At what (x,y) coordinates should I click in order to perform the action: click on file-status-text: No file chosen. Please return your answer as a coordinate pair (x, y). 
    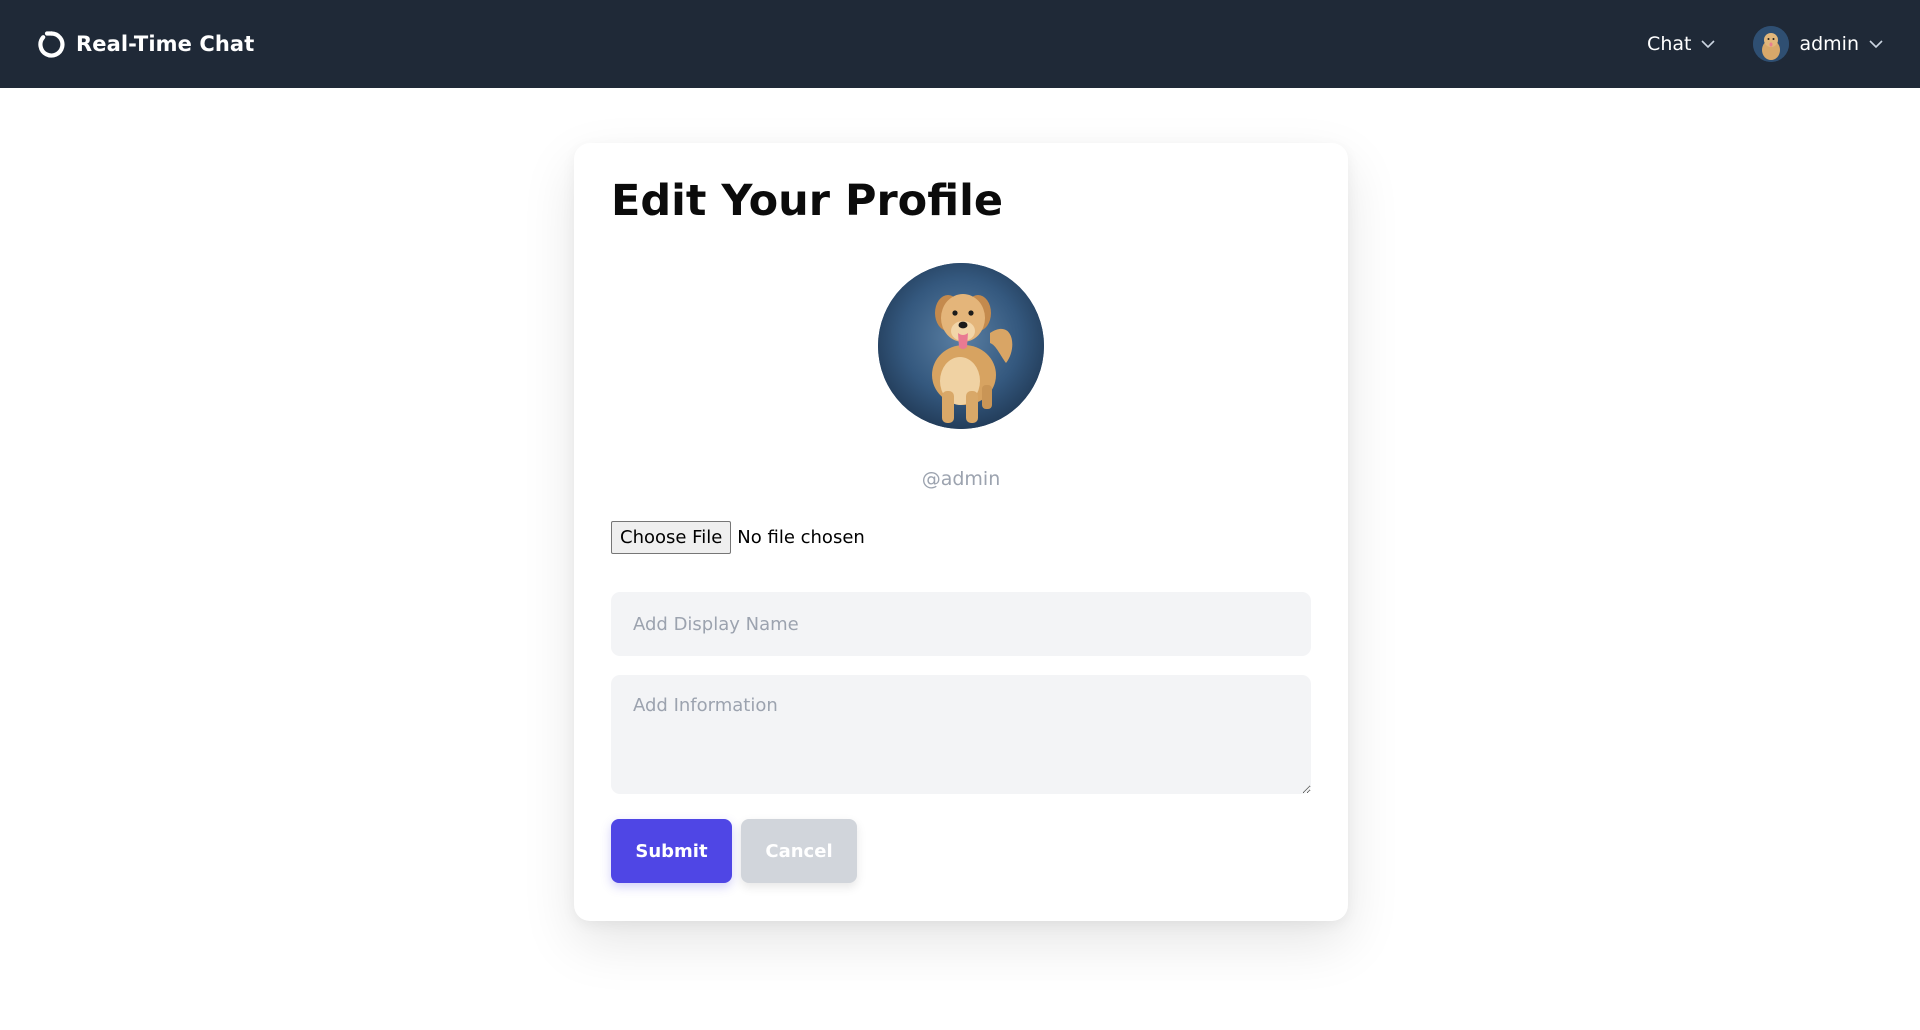
    Looking at the image, I should click on (801, 537).